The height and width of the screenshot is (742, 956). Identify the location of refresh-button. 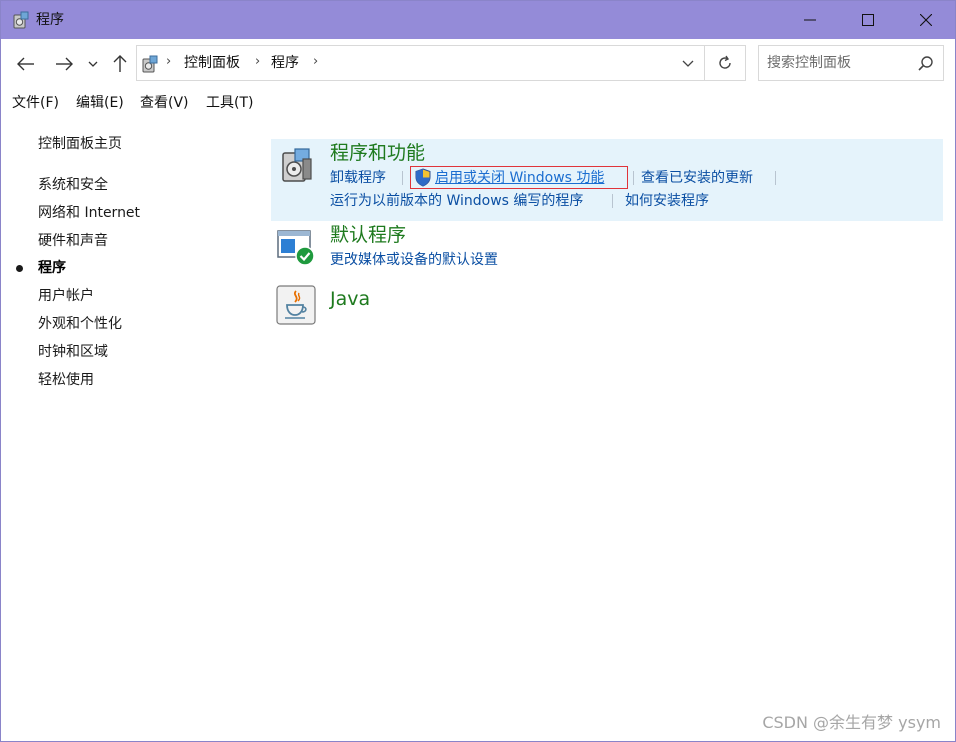
(725, 63).